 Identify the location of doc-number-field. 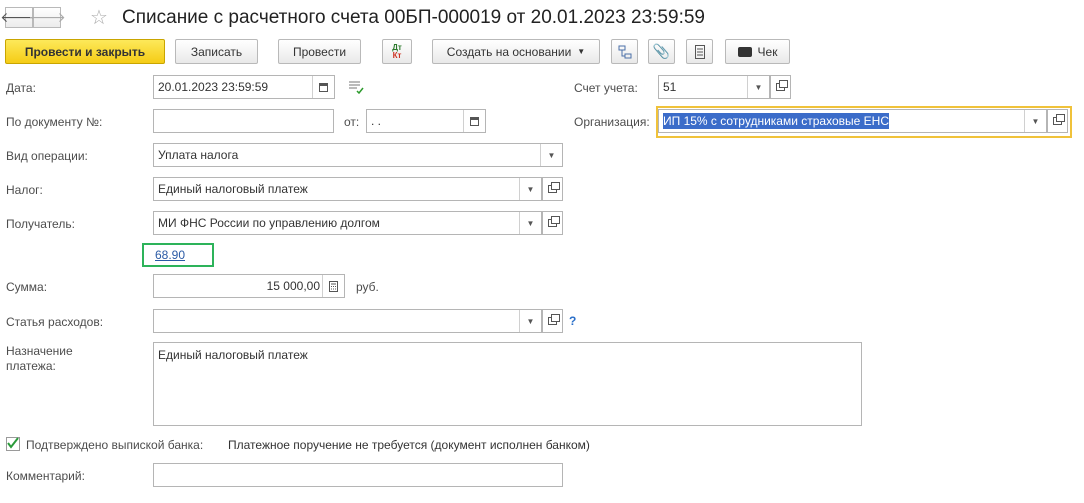
(243, 121).